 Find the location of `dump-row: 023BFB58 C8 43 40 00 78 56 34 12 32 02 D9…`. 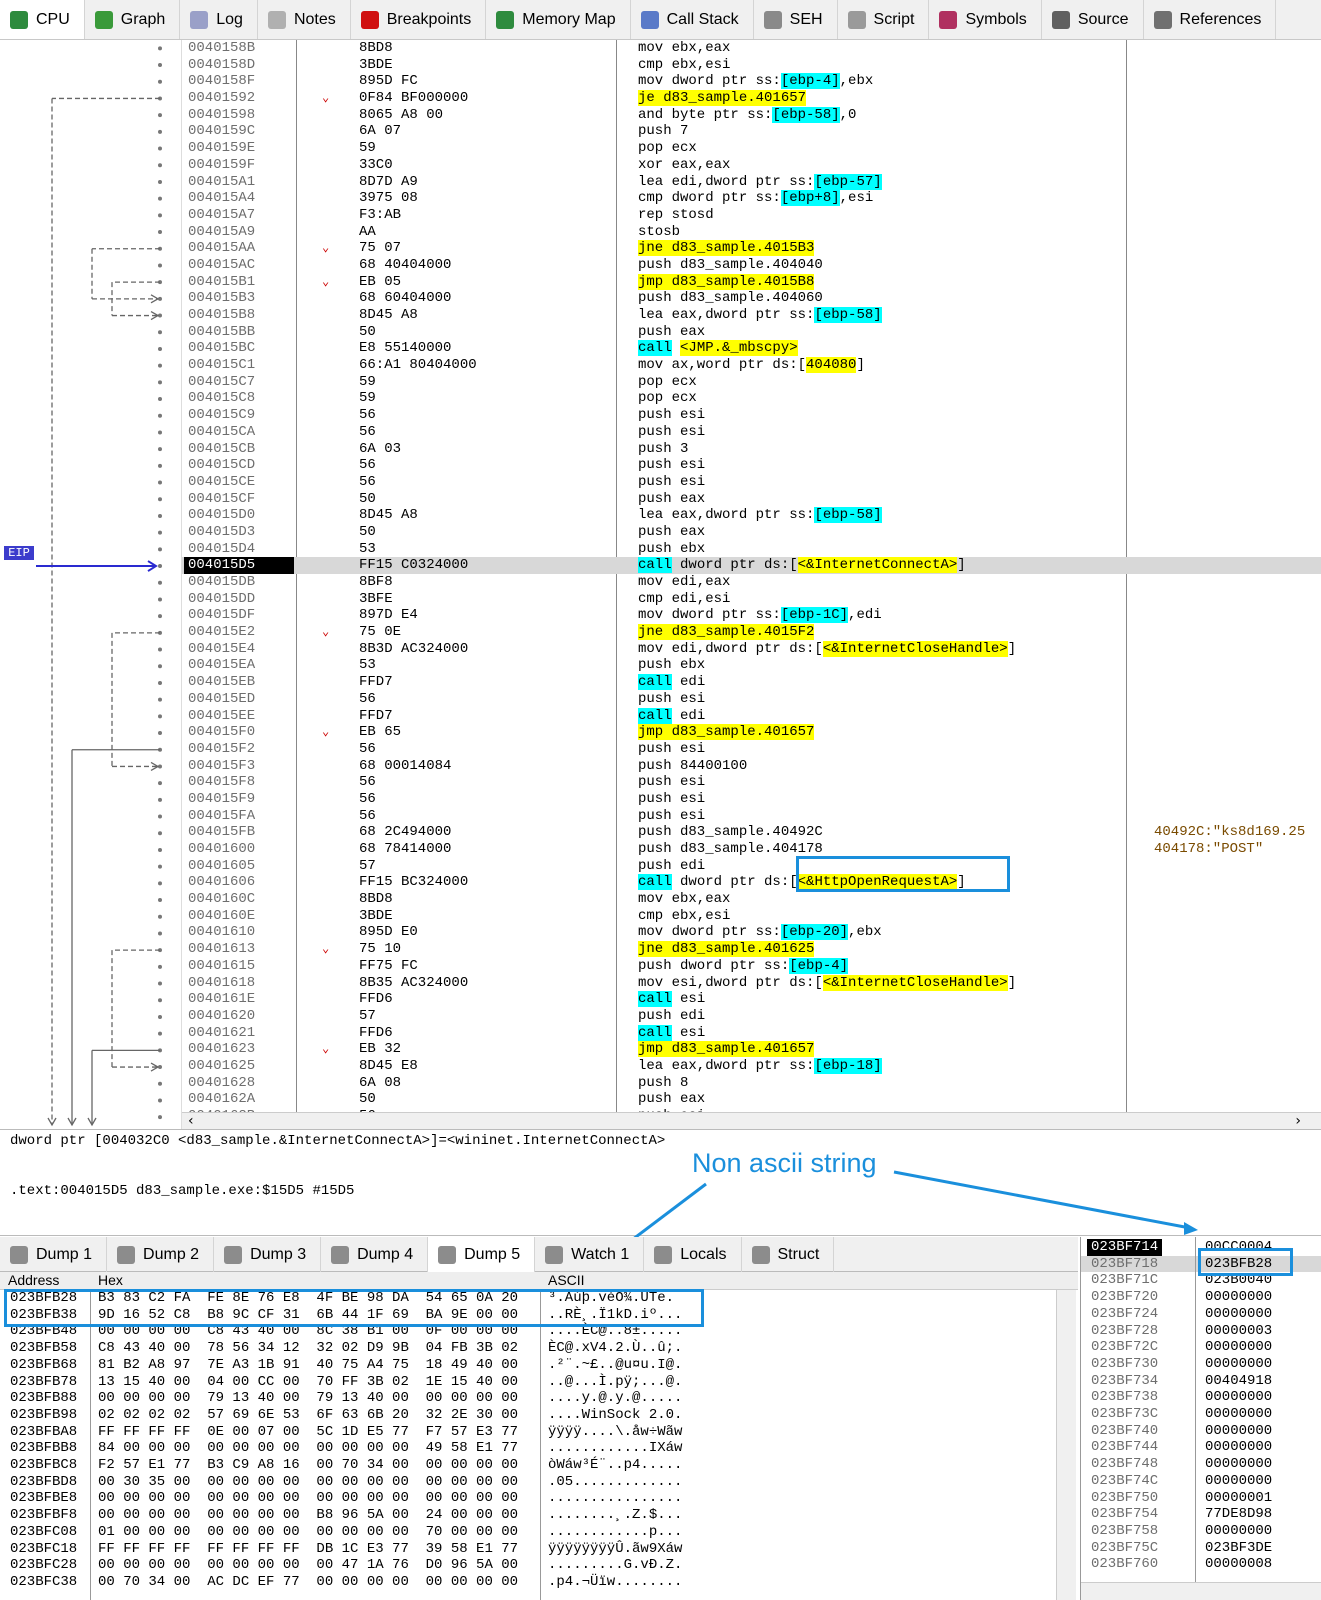

dump-row: 023BFB58 C8 43 40 00 78 56 34 12 32 02 D9… is located at coordinates (528, 1348).